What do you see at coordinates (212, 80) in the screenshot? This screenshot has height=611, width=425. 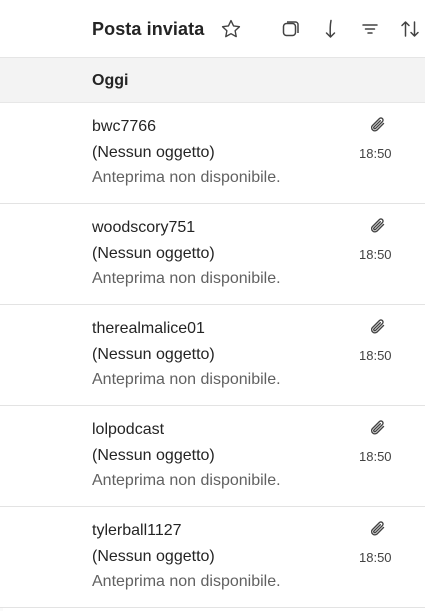 I see `date-group-header: Oggi` at bounding box center [212, 80].